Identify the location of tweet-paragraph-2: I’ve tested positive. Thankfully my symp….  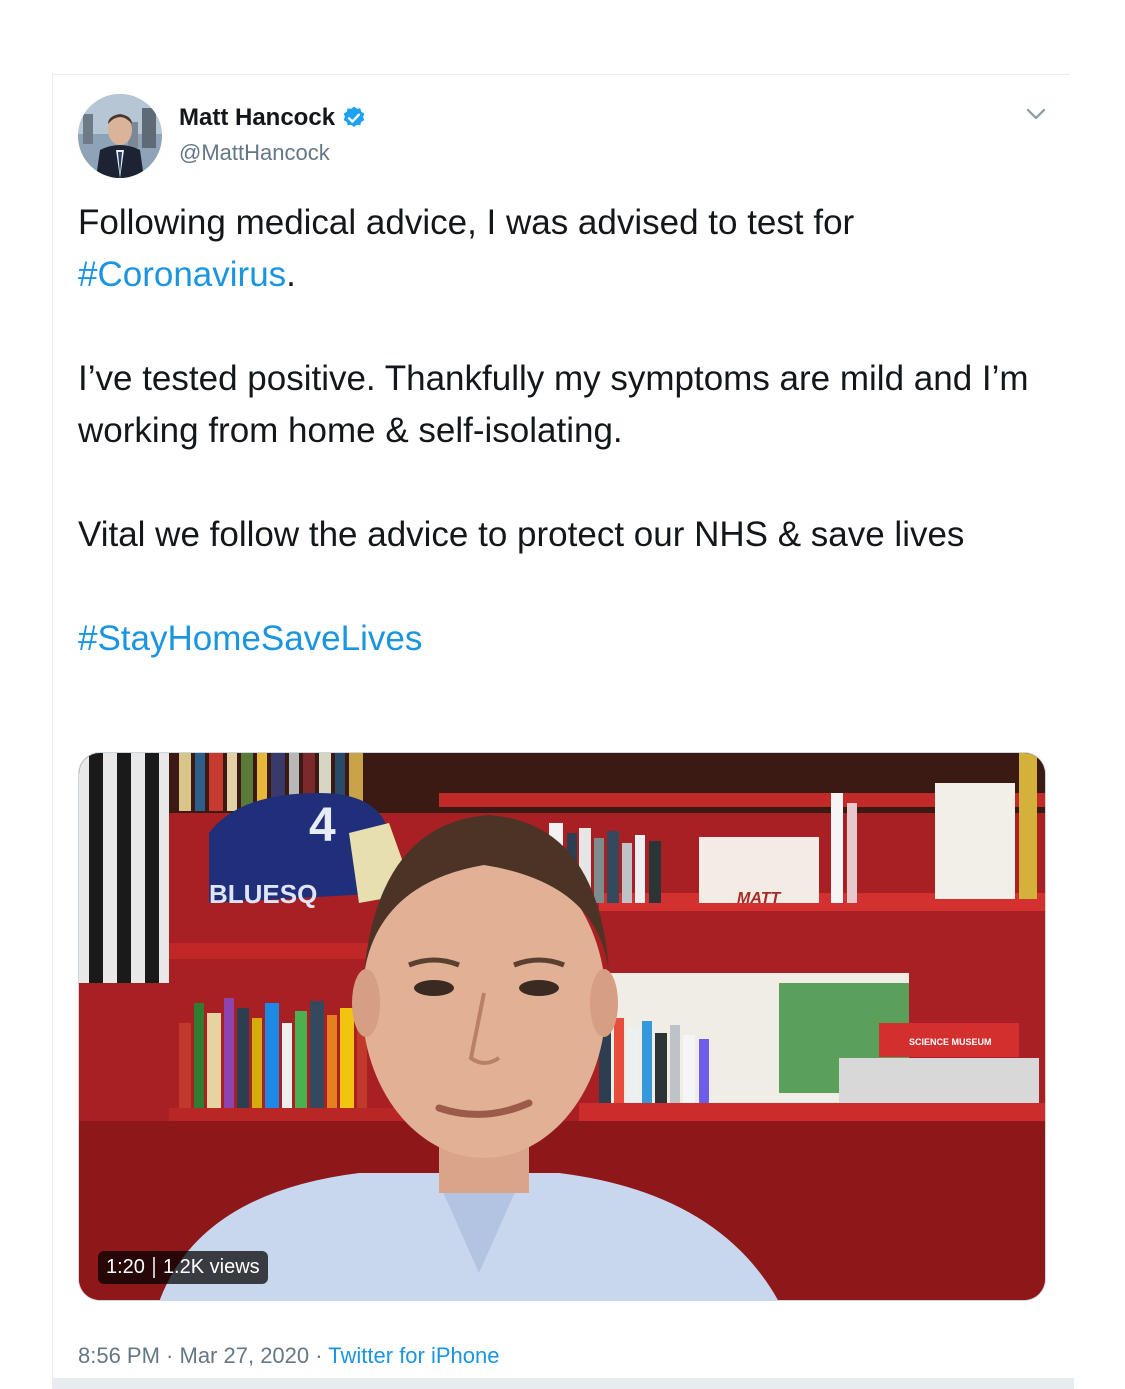
(553, 404).